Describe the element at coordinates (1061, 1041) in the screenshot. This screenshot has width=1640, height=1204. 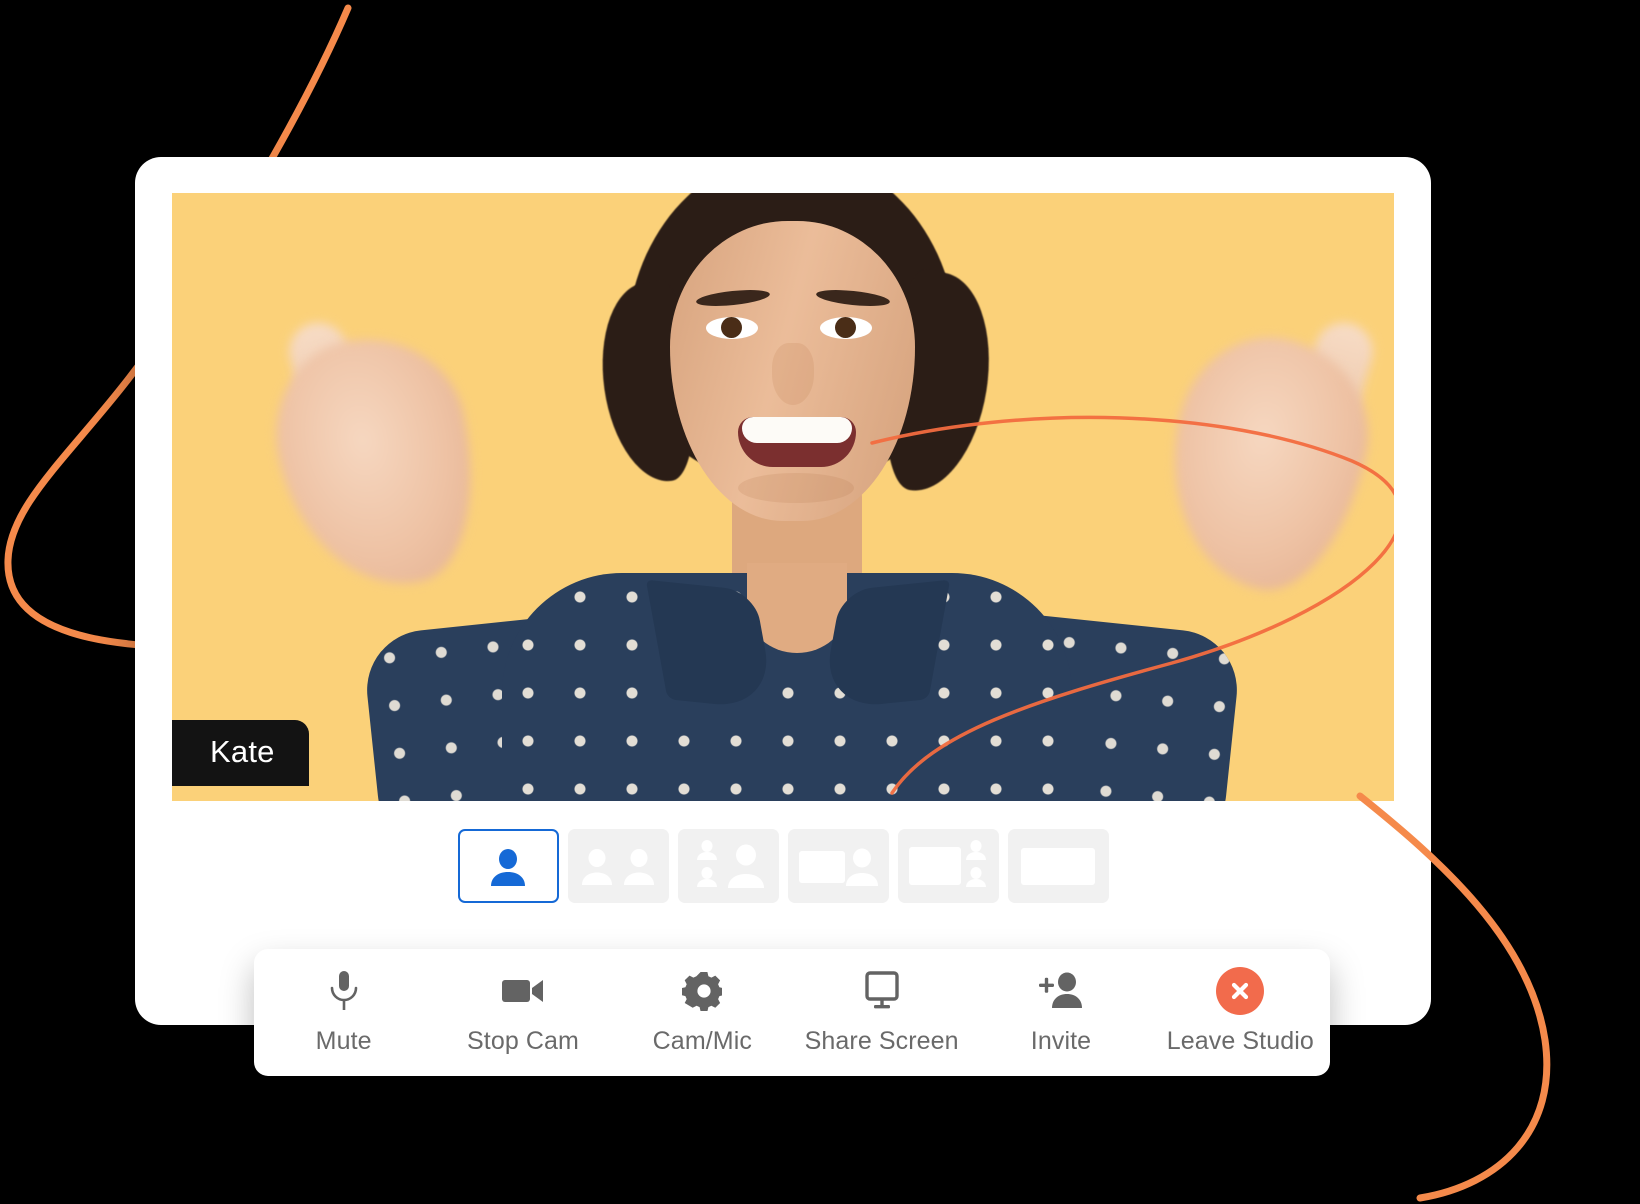
I see `invite-label: Invite` at that location.